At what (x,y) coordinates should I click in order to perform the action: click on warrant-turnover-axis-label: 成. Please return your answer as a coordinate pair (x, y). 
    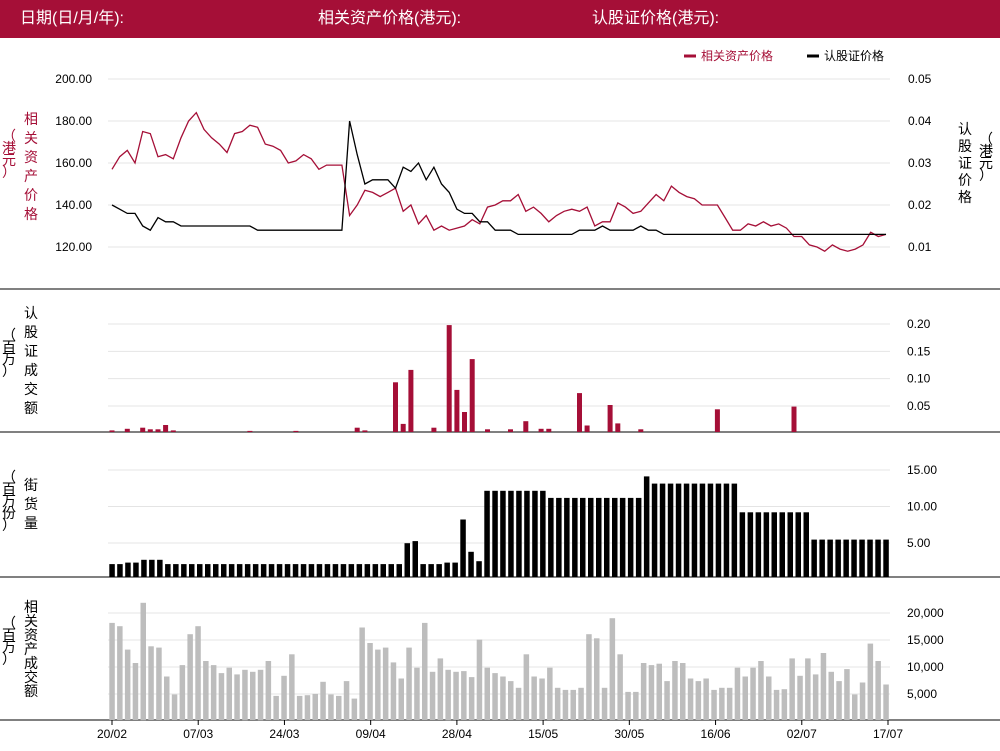
    Looking at the image, I should click on (31, 370).